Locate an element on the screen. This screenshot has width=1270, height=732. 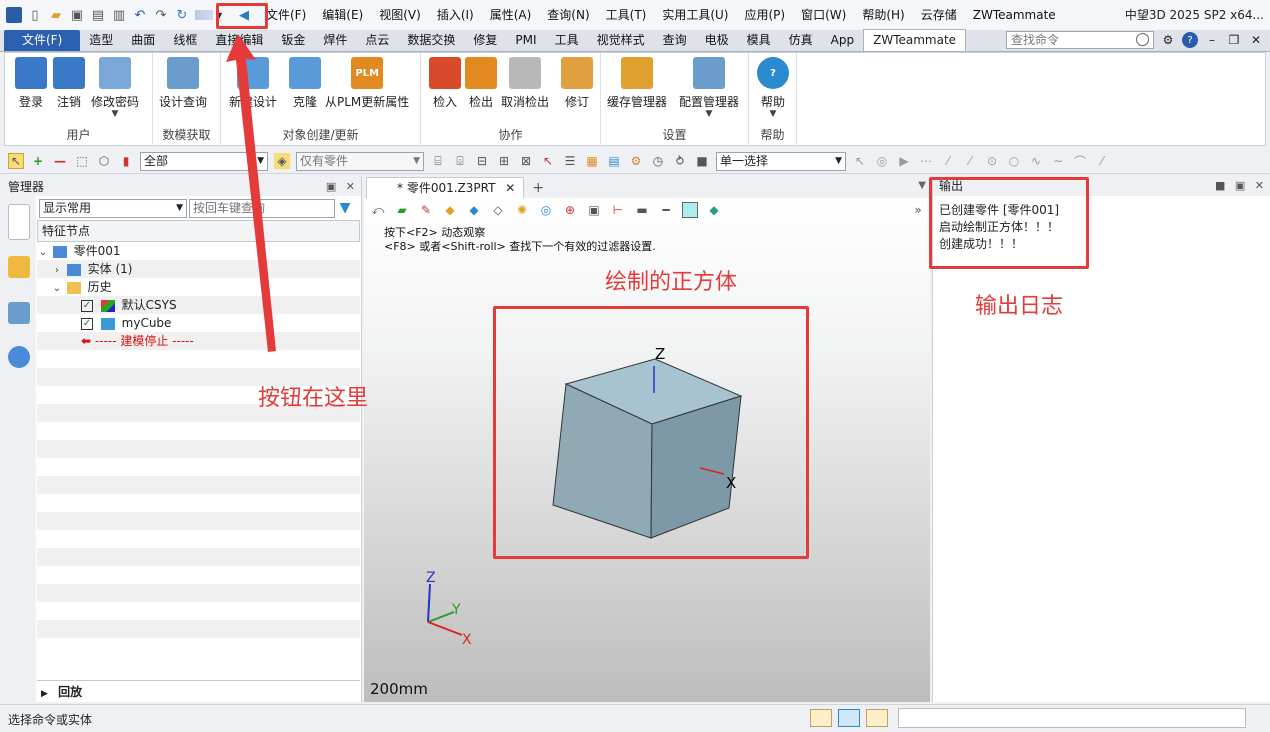
filter-scope-select: 全部 ▼ is located at coordinates (204, 161).